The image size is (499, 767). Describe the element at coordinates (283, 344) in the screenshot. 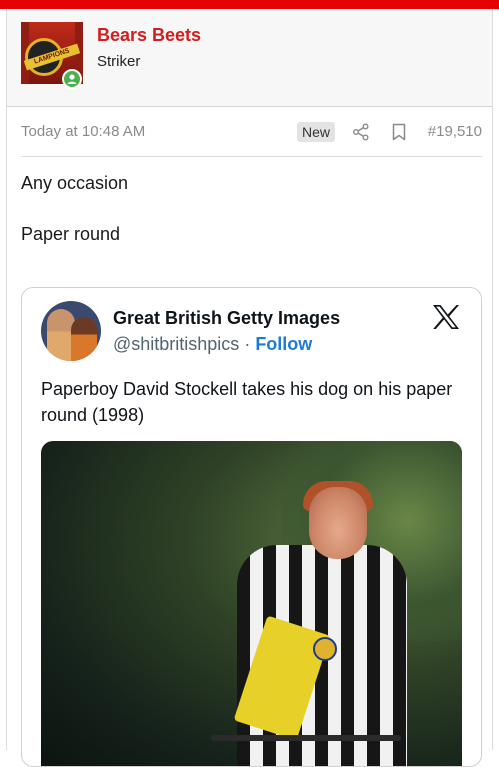

I see `follow-button: Follow` at that location.